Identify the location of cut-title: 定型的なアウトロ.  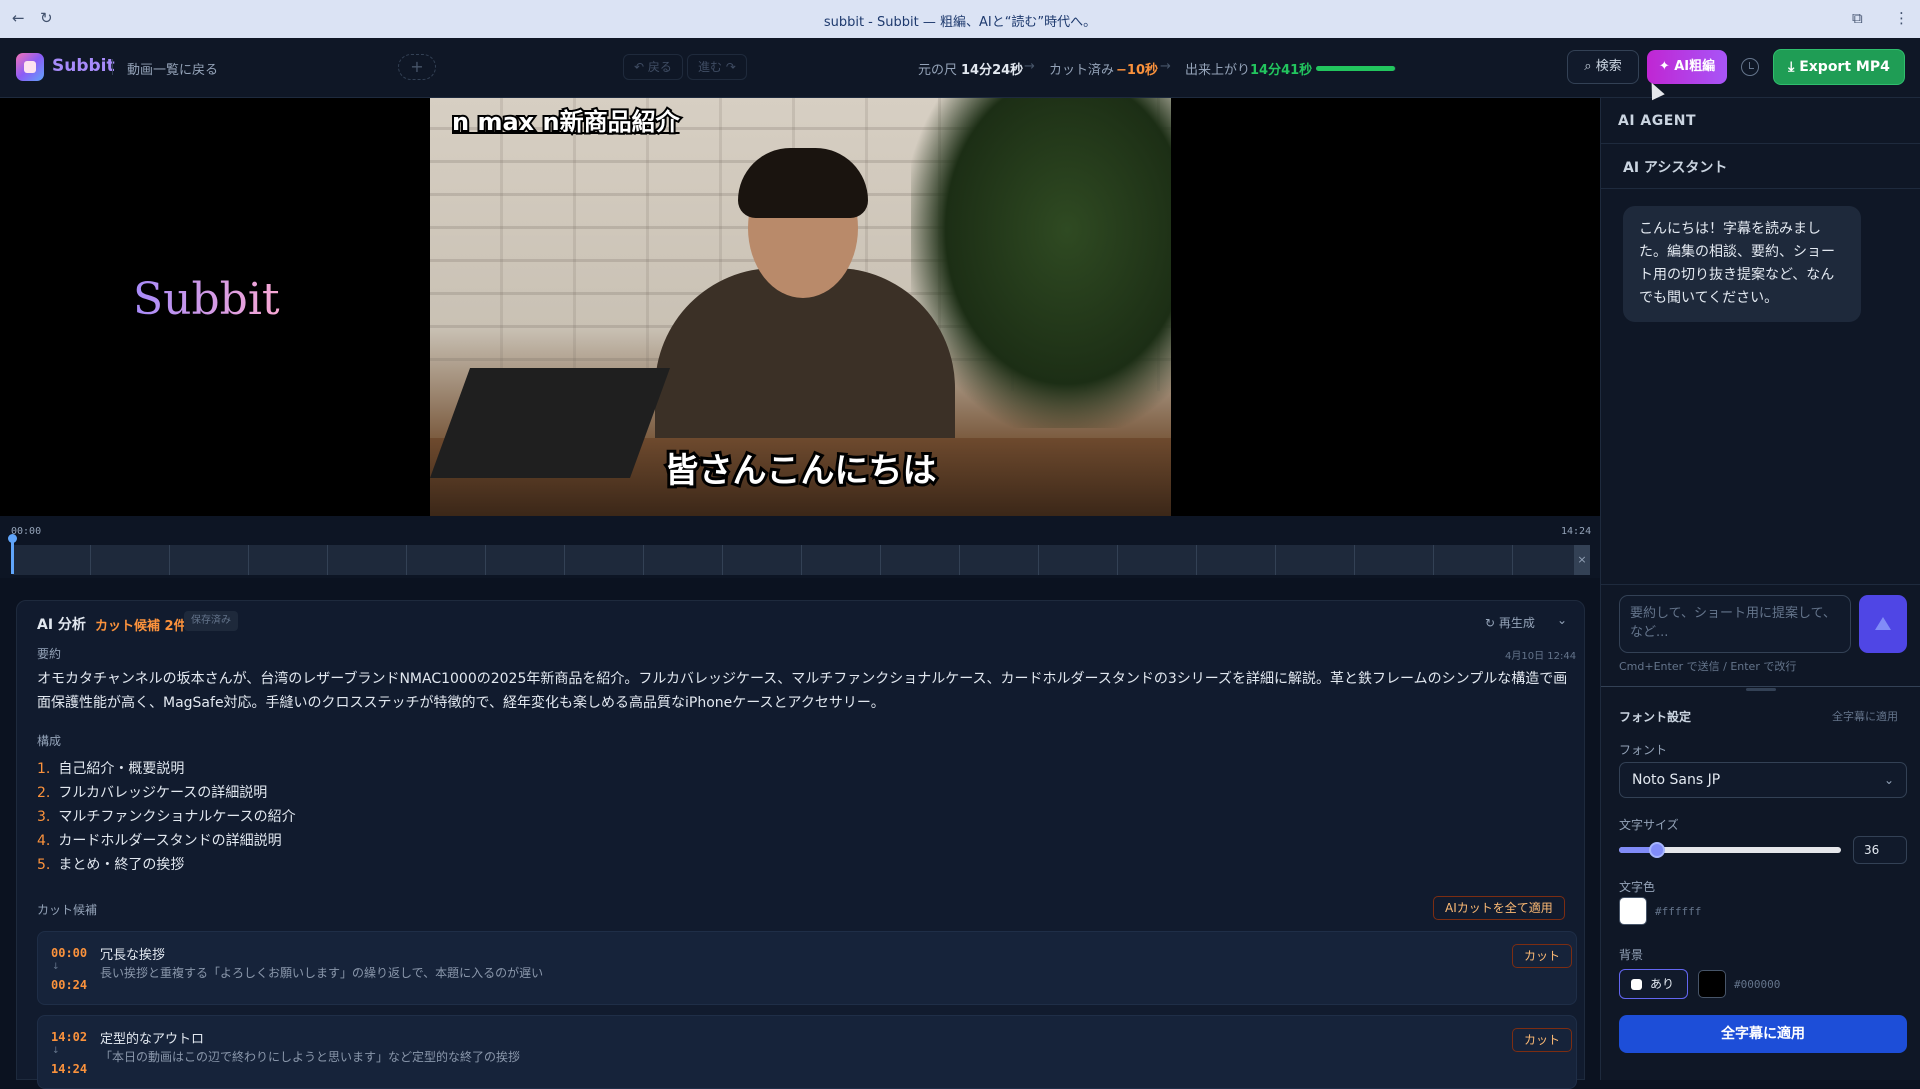
(152, 1039).